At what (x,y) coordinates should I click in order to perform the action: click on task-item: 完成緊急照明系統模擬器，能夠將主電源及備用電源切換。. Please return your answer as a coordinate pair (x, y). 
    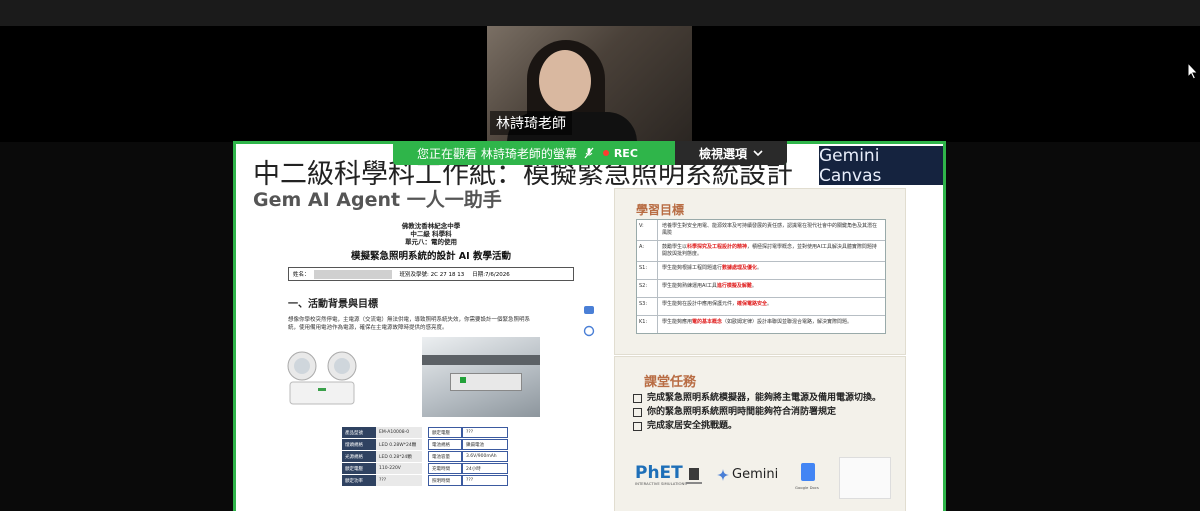
    Looking at the image, I should click on (758, 398).